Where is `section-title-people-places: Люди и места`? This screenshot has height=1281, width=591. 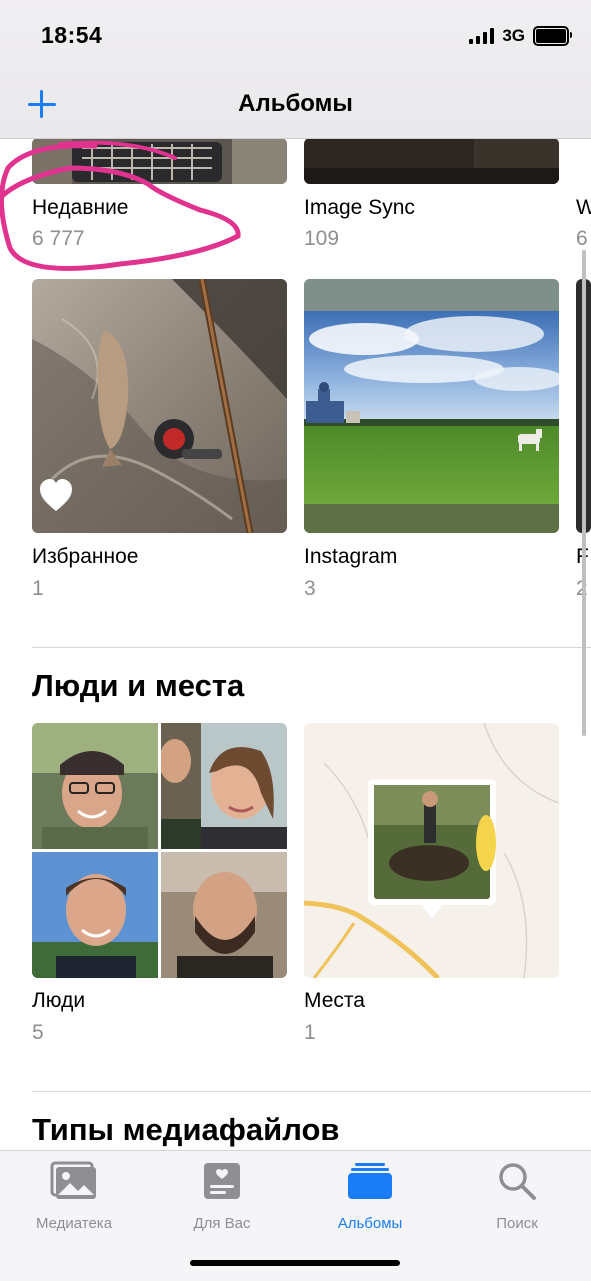
section-title-people-places: Люди и места is located at coordinates (138, 685).